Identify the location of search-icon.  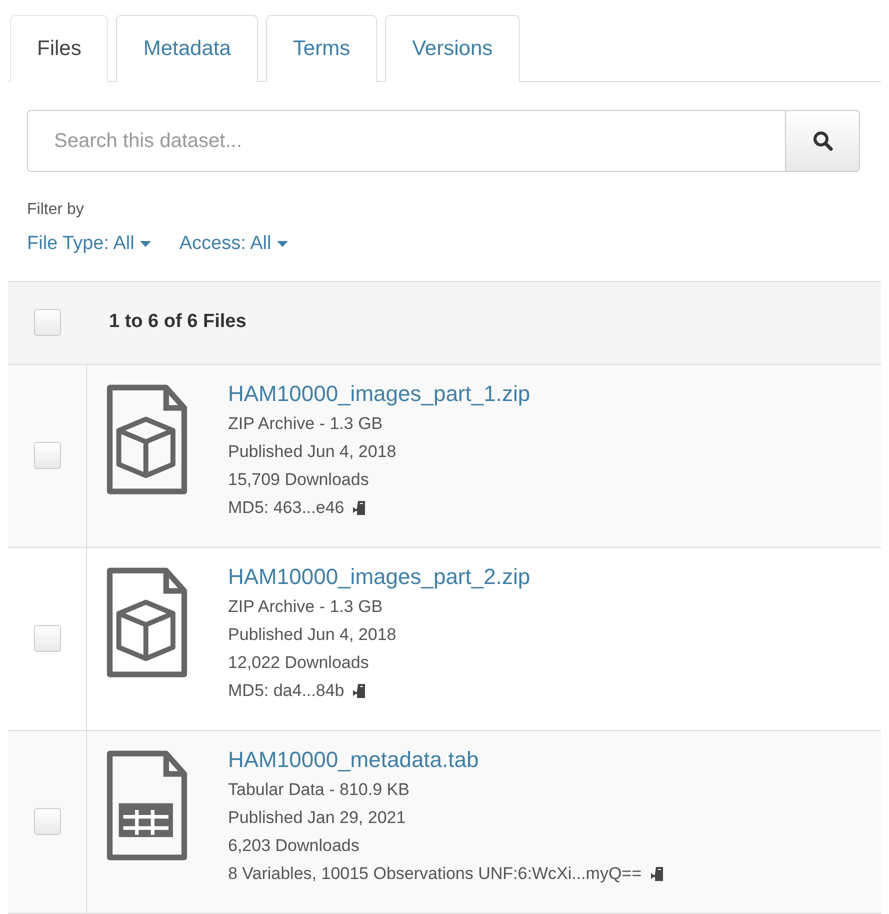
(822, 141).